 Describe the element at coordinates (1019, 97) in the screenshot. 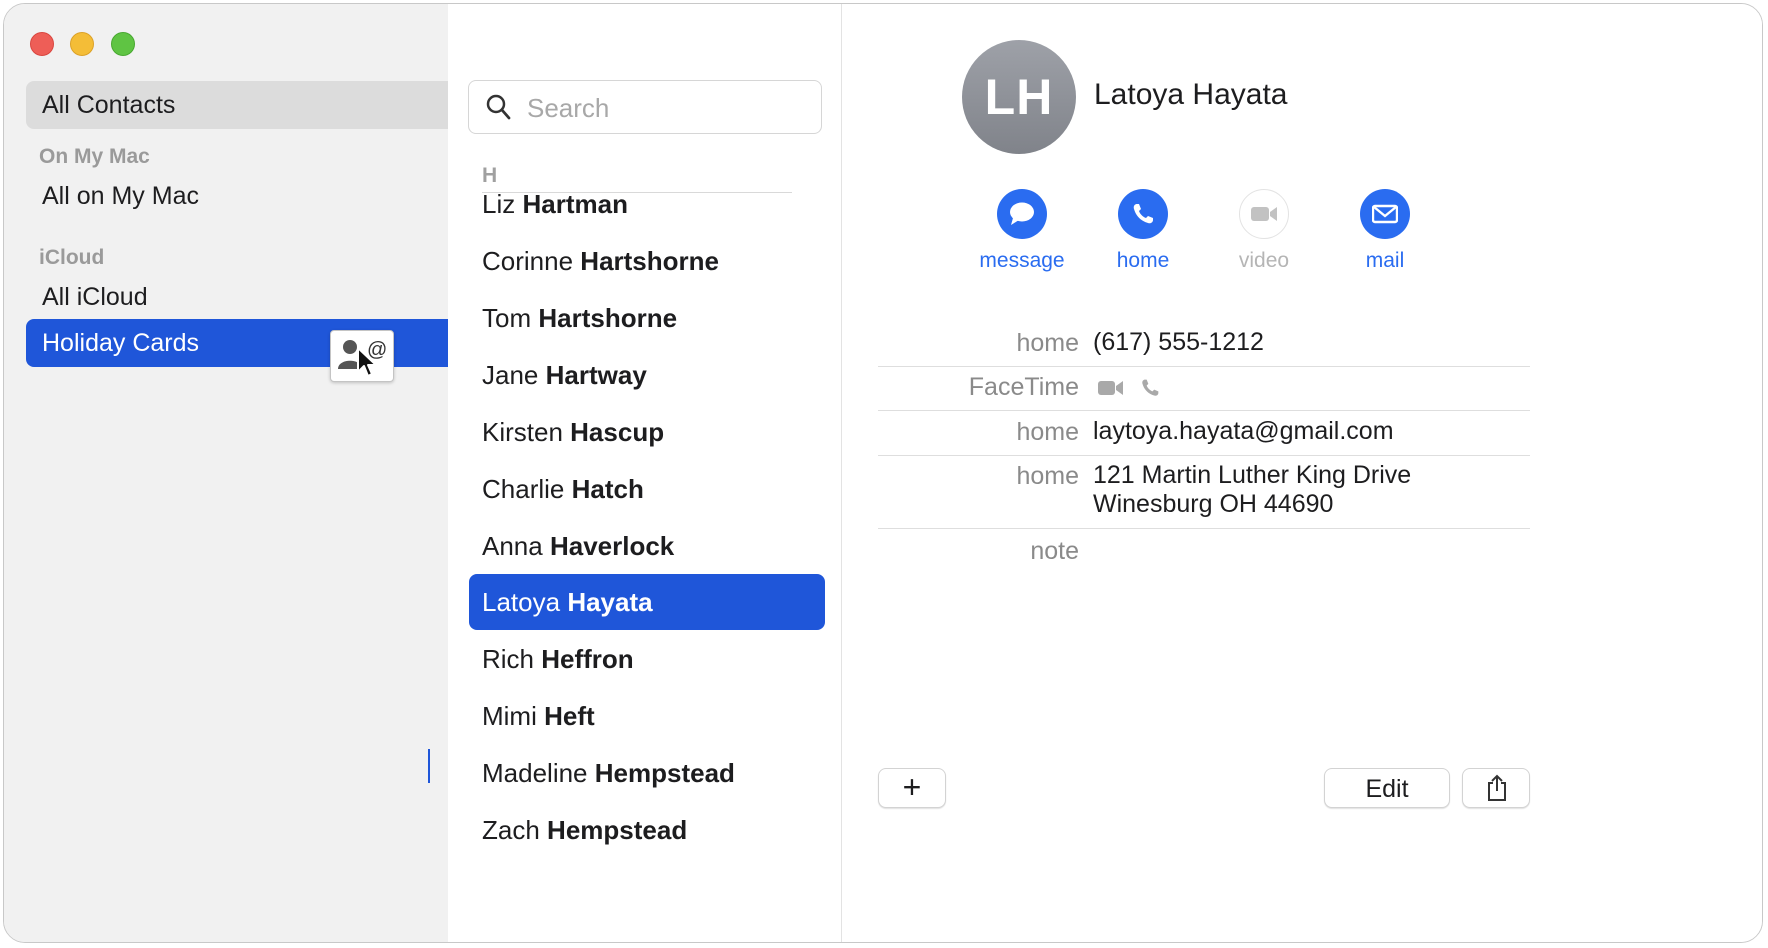

I see `avatar: LH` at that location.